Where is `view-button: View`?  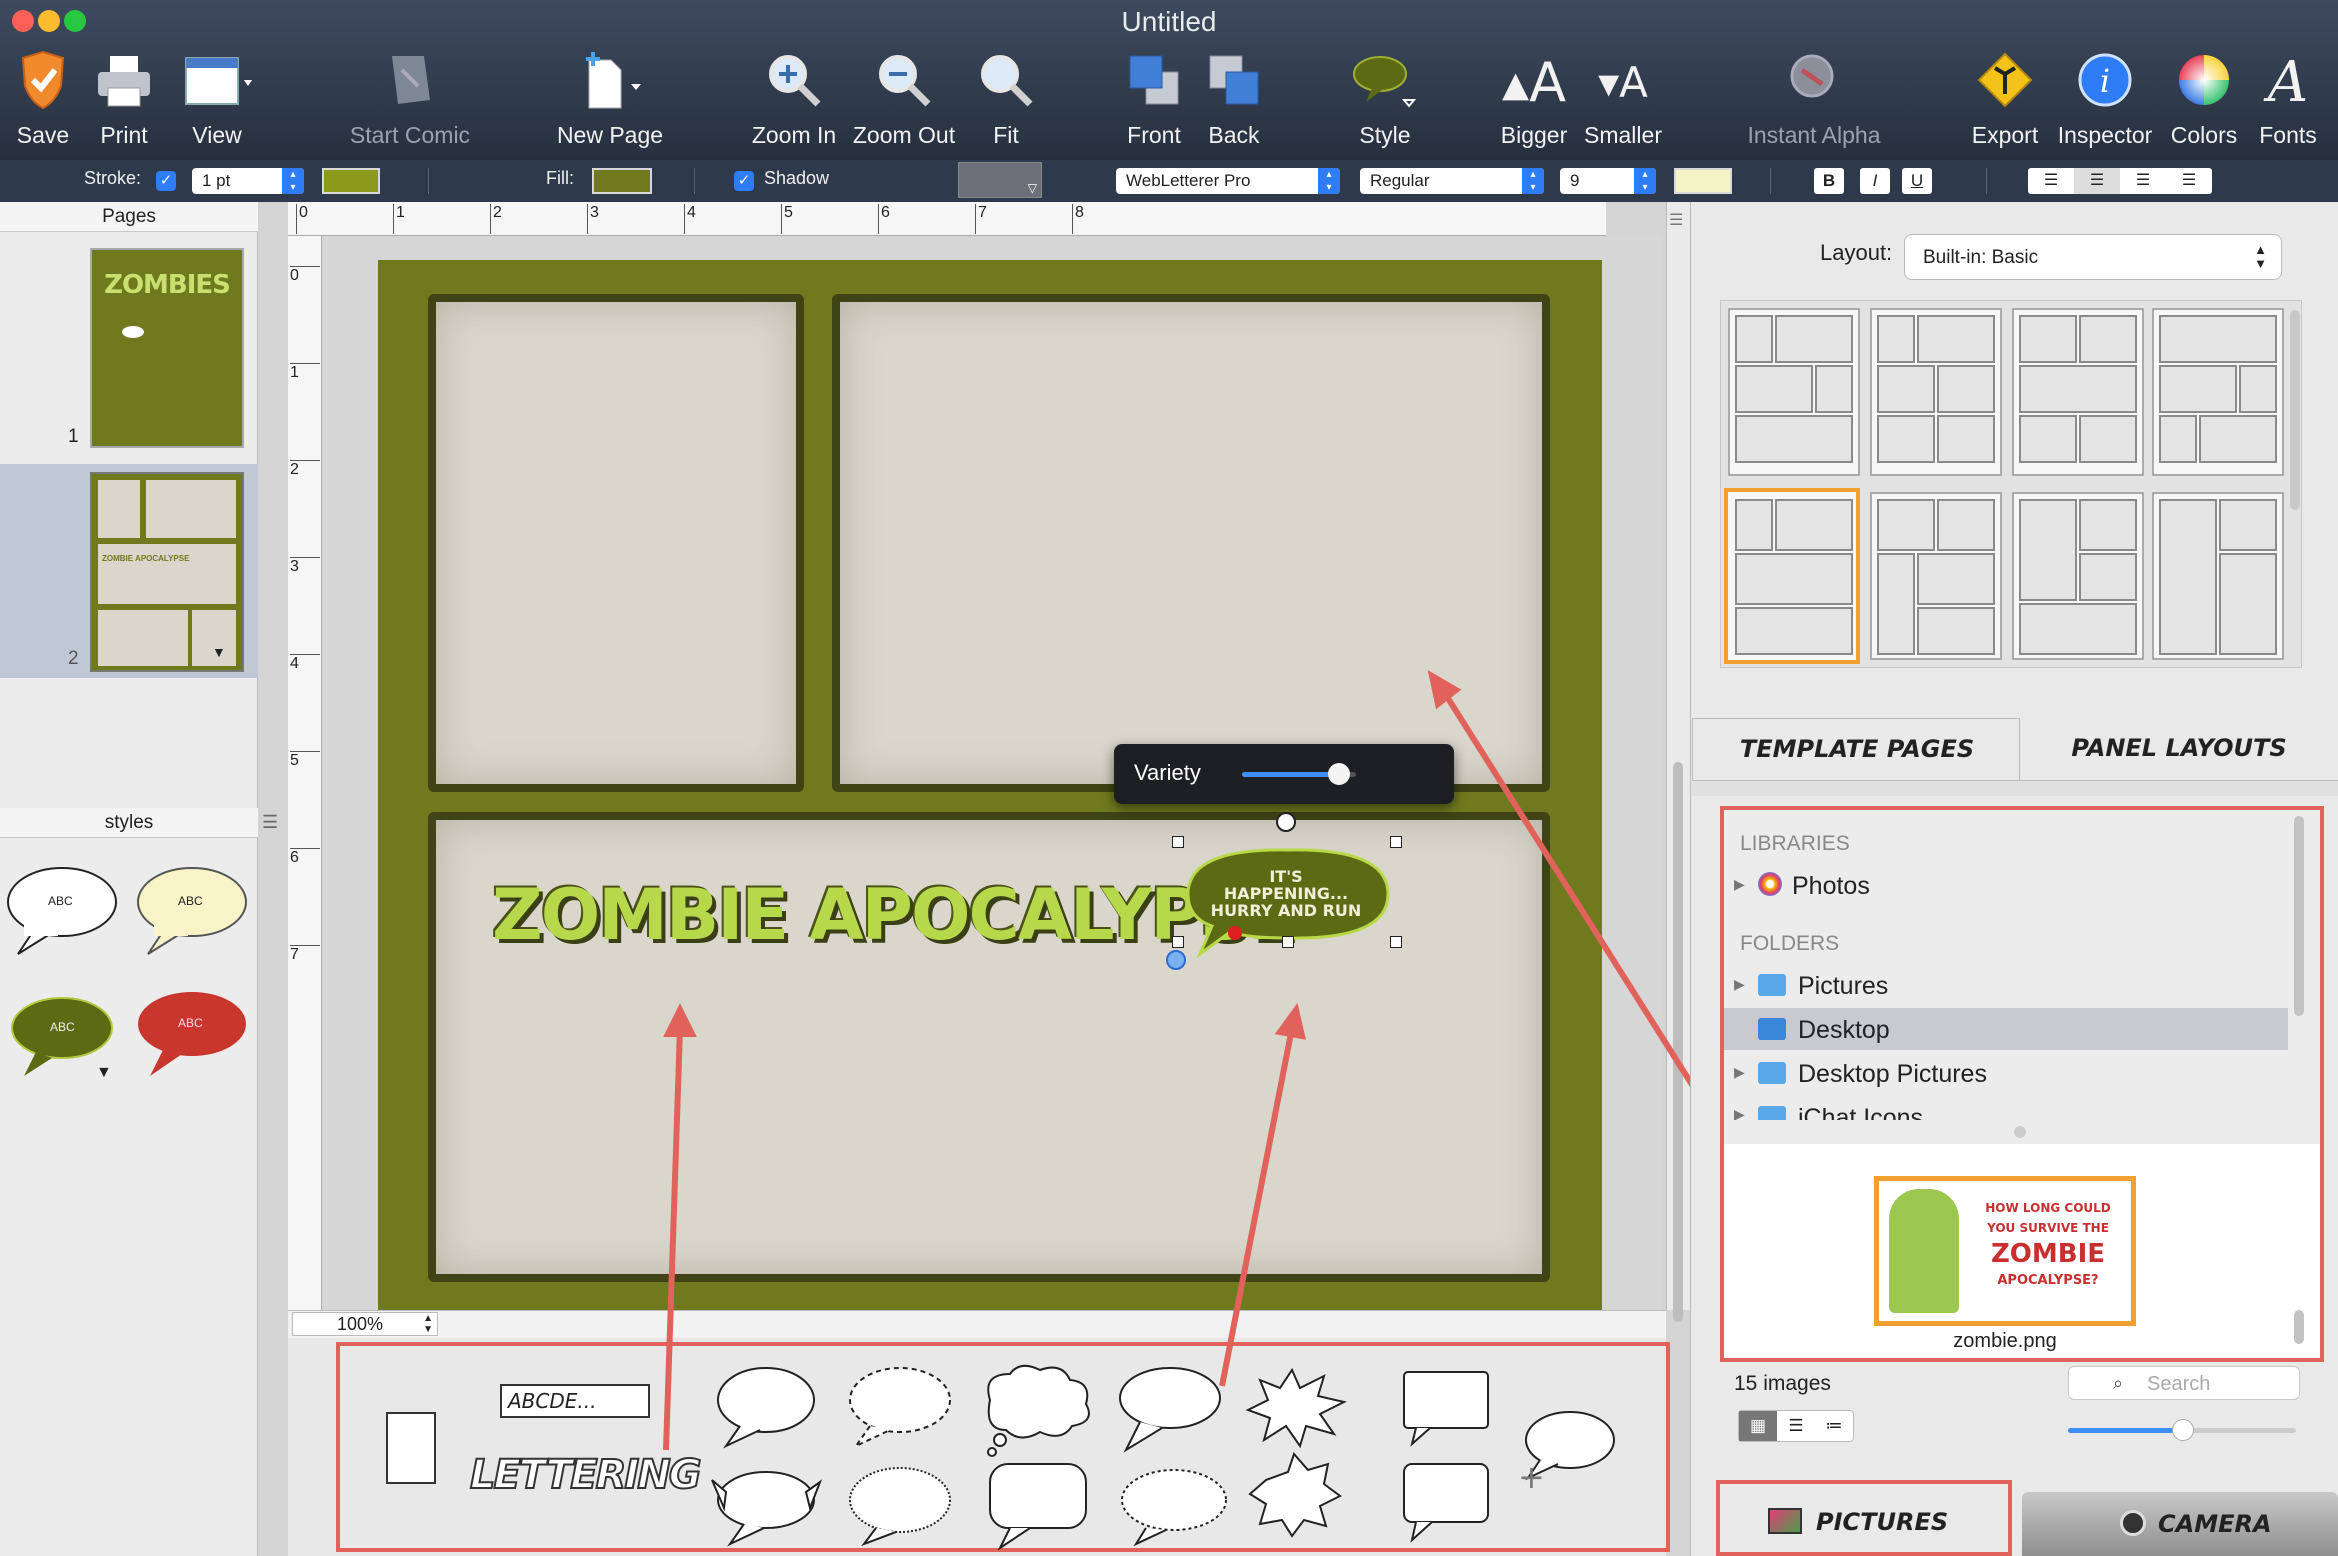
view-button: View is located at coordinates (217, 100).